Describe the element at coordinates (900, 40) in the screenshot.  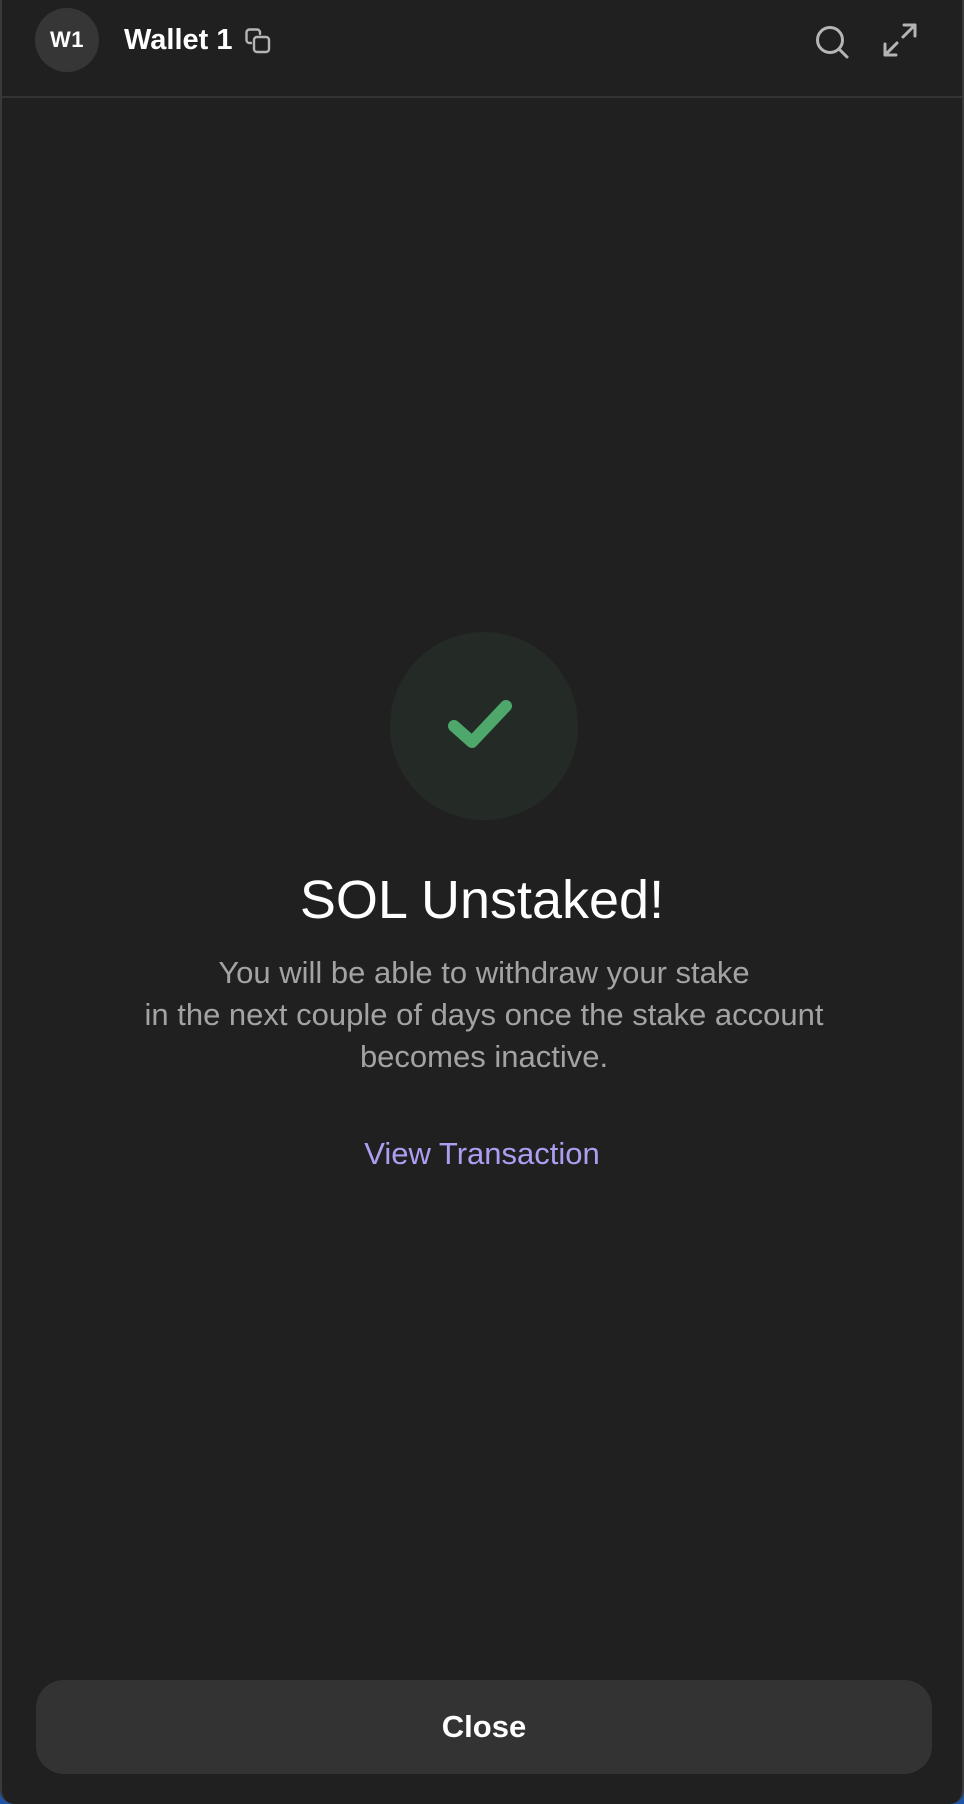
I see `expand-icon` at that location.